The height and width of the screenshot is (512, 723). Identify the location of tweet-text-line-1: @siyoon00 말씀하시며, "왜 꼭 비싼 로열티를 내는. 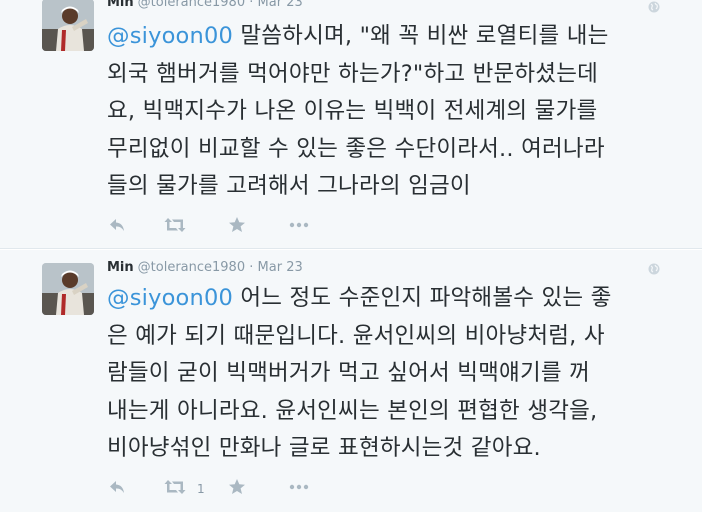
(387, 37).